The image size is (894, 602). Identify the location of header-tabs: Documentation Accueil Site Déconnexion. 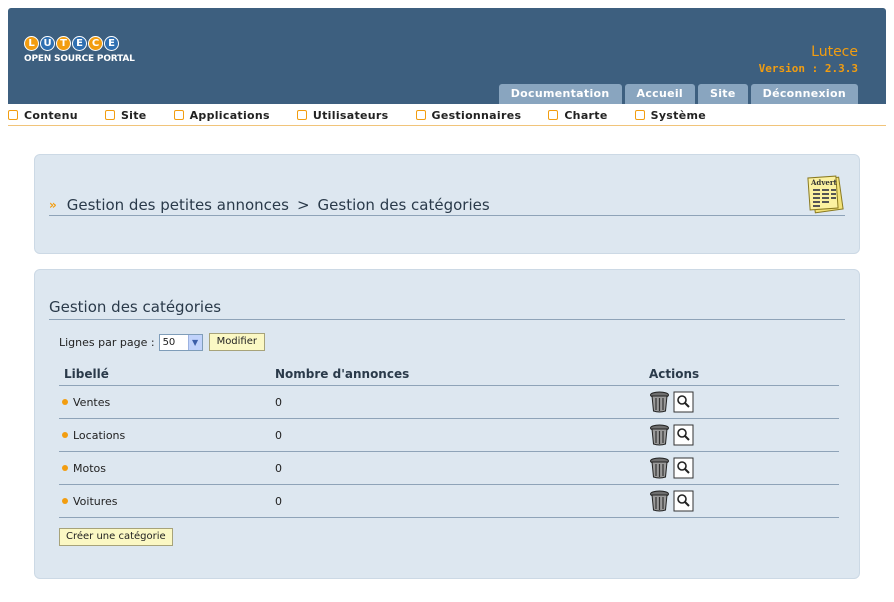
(678, 94).